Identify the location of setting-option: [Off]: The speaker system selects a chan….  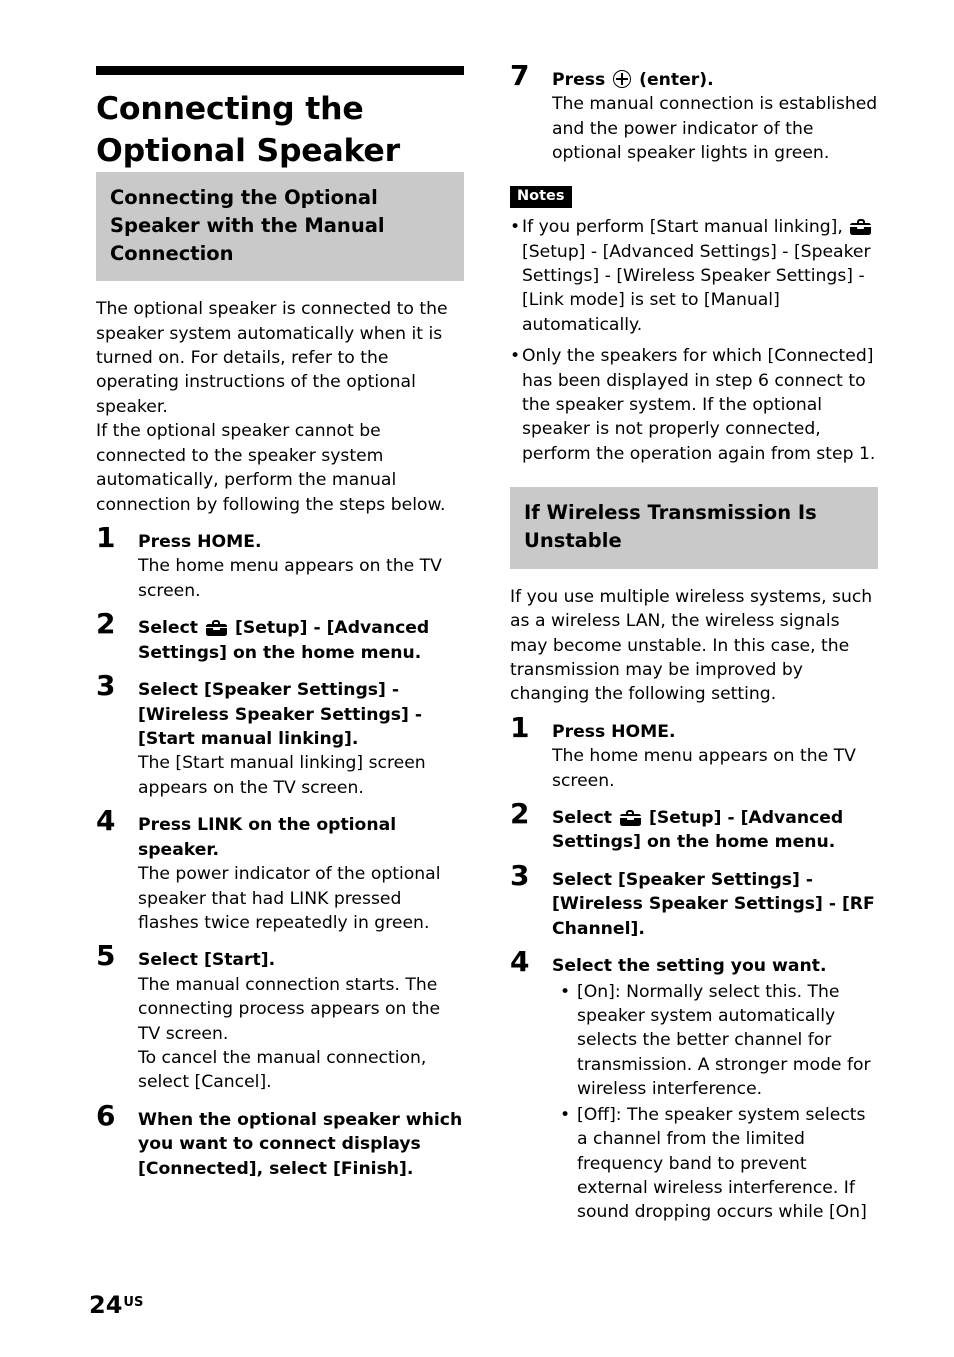
(719, 1164).